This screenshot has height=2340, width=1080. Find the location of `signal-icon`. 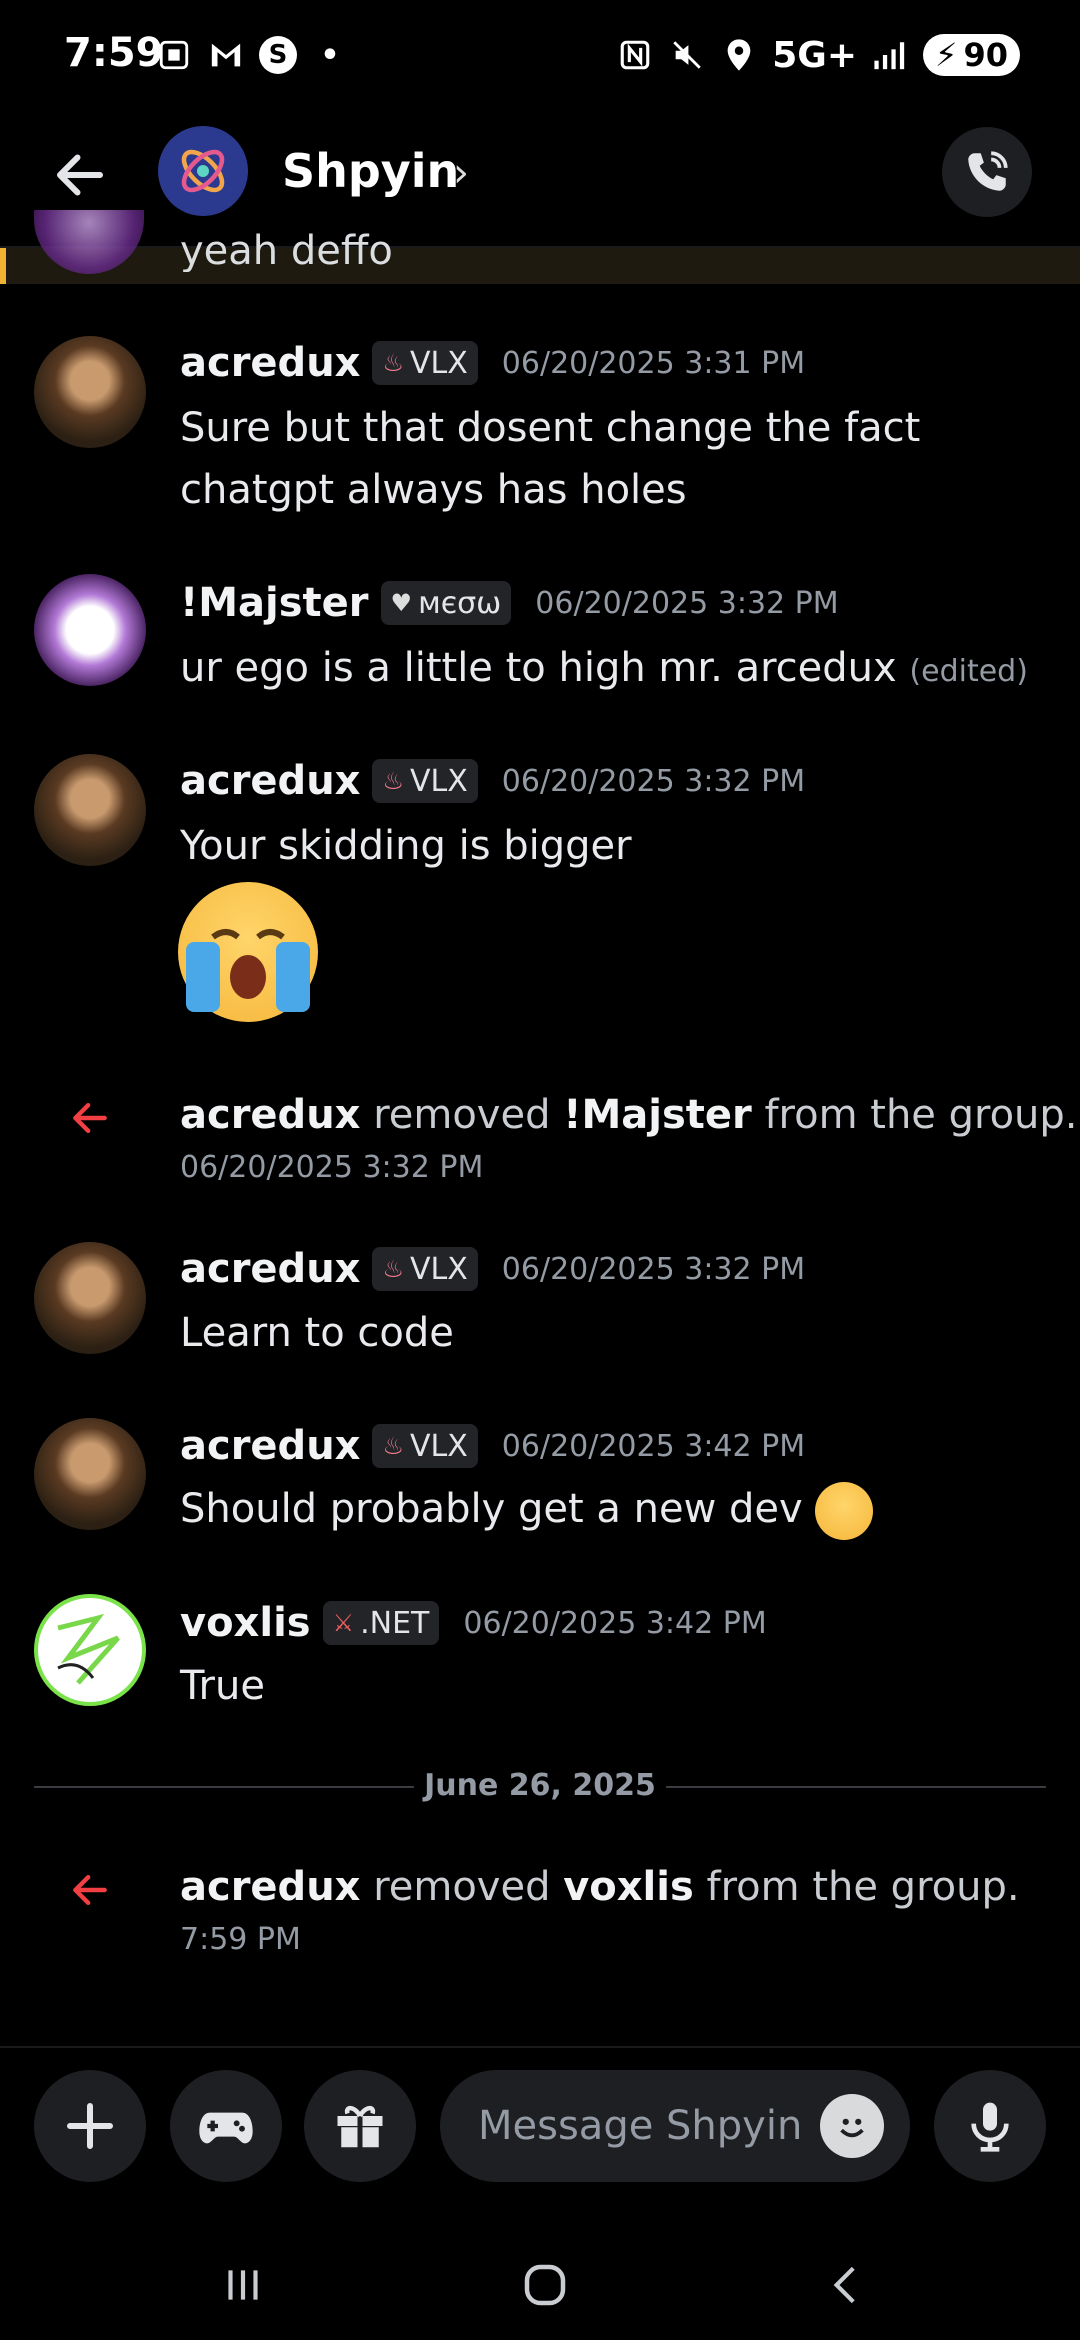

signal-icon is located at coordinates (890, 55).